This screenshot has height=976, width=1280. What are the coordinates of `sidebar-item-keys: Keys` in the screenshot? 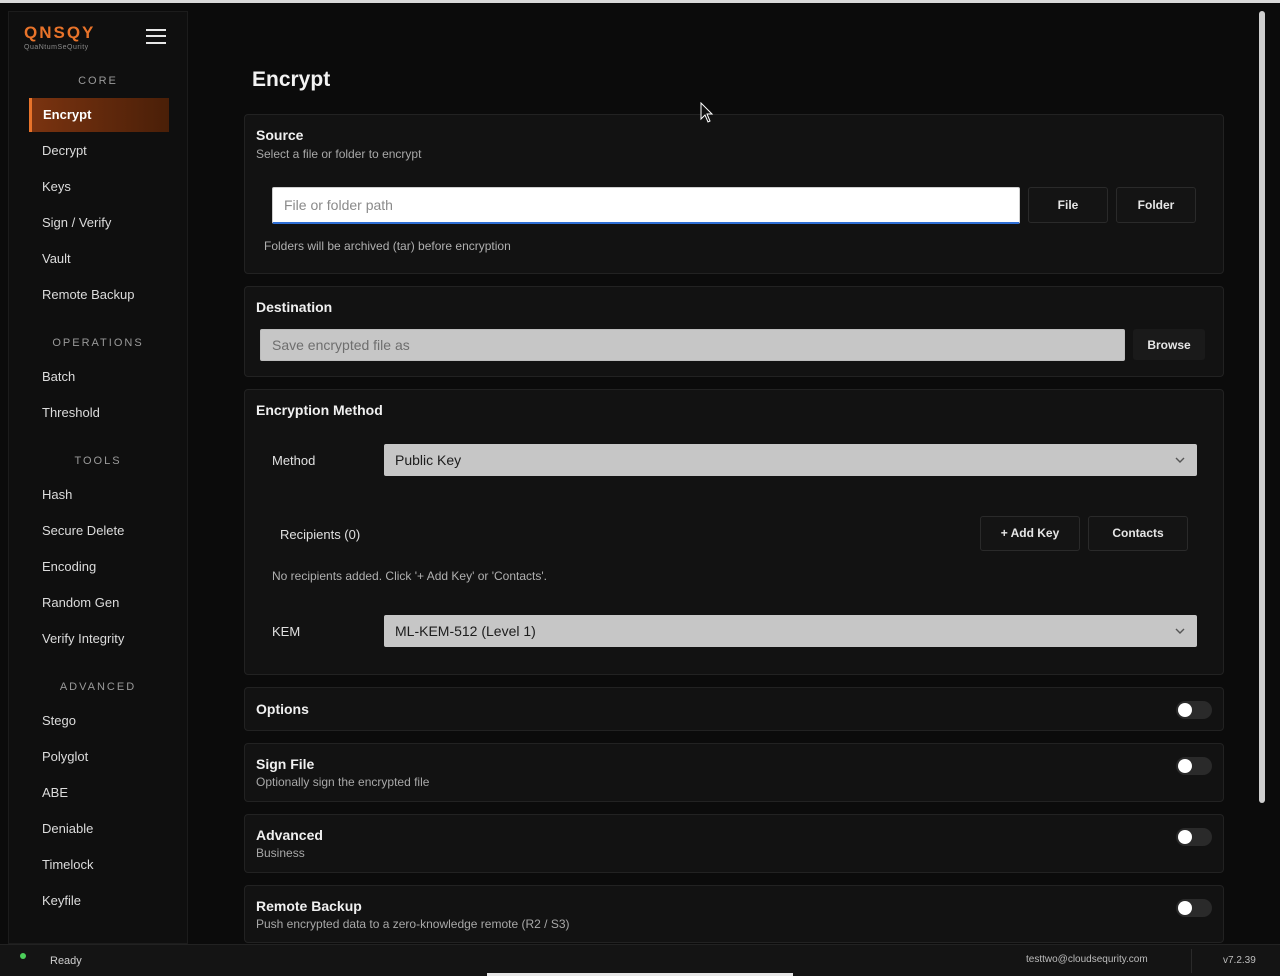 It's located at (99, 187).